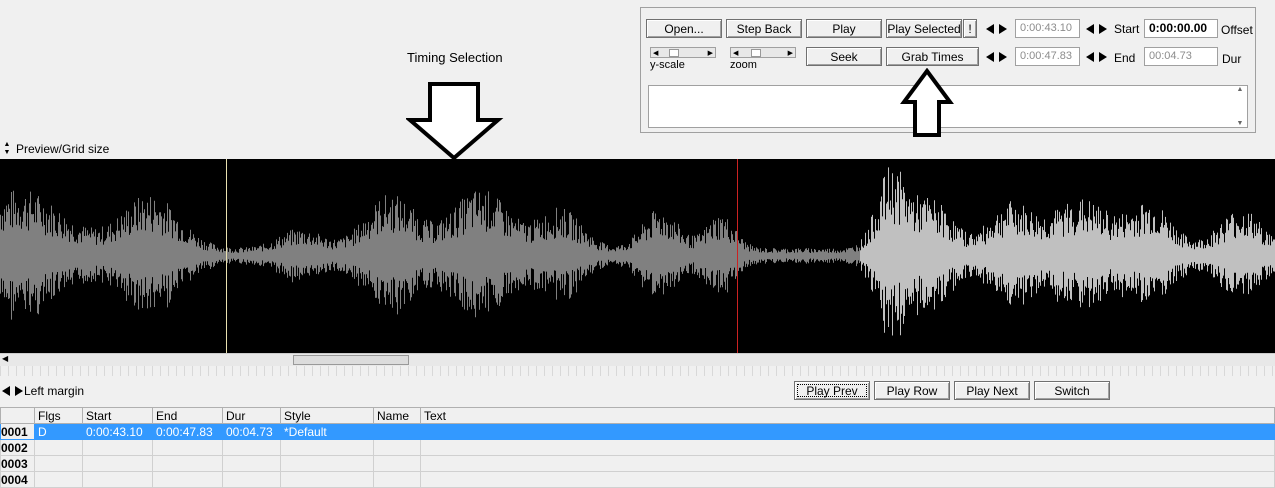  I want to click on header-start: Start, so click(117, 415).